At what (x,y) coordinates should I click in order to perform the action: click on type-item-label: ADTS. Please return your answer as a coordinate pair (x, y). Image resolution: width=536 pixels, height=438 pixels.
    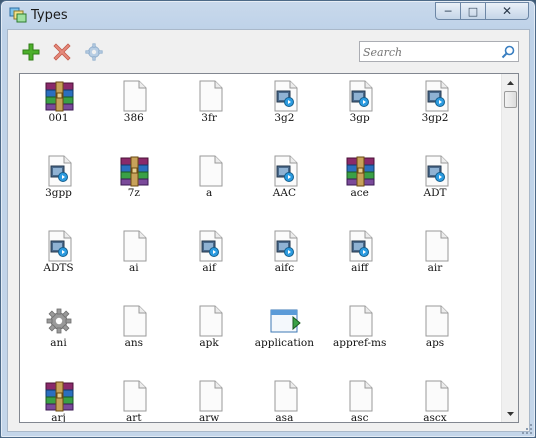
    Looking at the image, I should click on (58, 268).